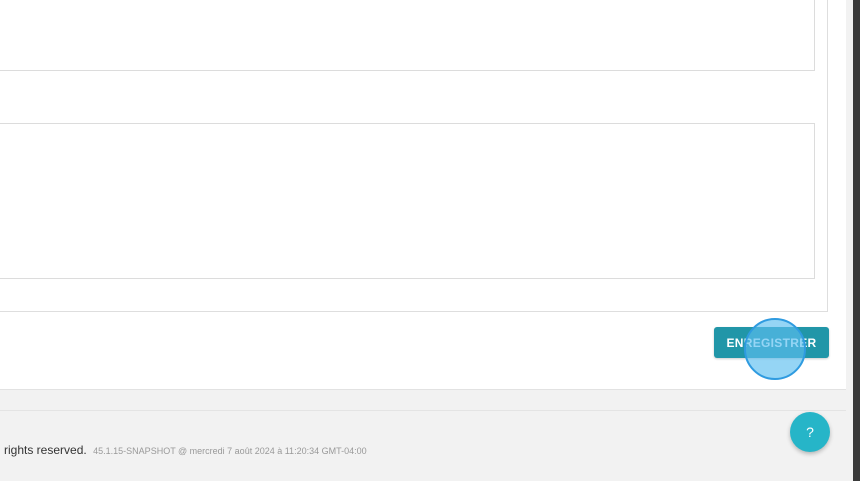 The height and width of the screenshot is (481, 860). What do you see at coordinates (771, 342) in the screenshot?
I see `save-button: ENREGISTRER` at bounding box center [771, 342].